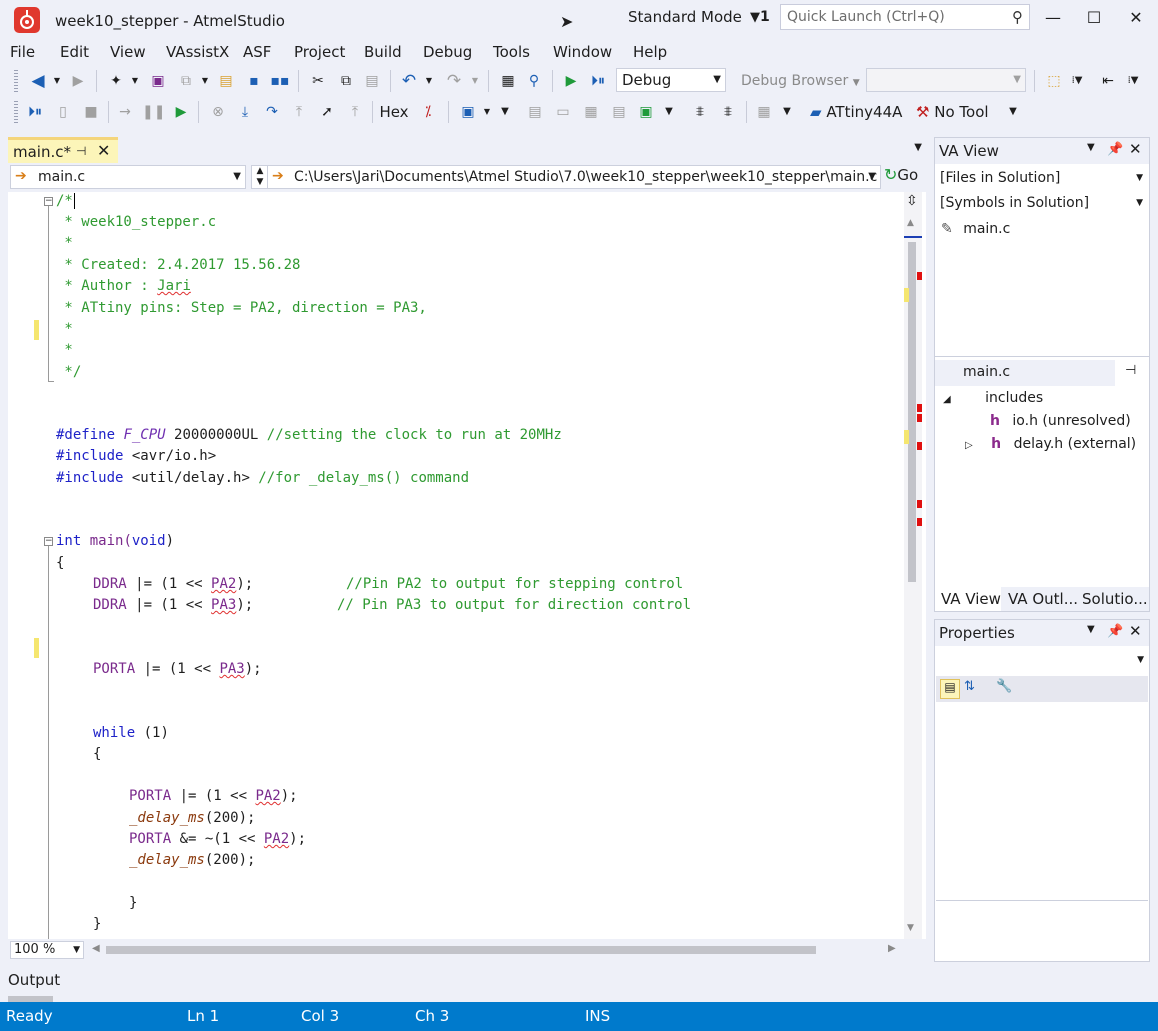 The image size is (1158, 1031). Describe the element at coordinates (764, 112) in the screenshot. I see `sim-icon: ▦` at that location.